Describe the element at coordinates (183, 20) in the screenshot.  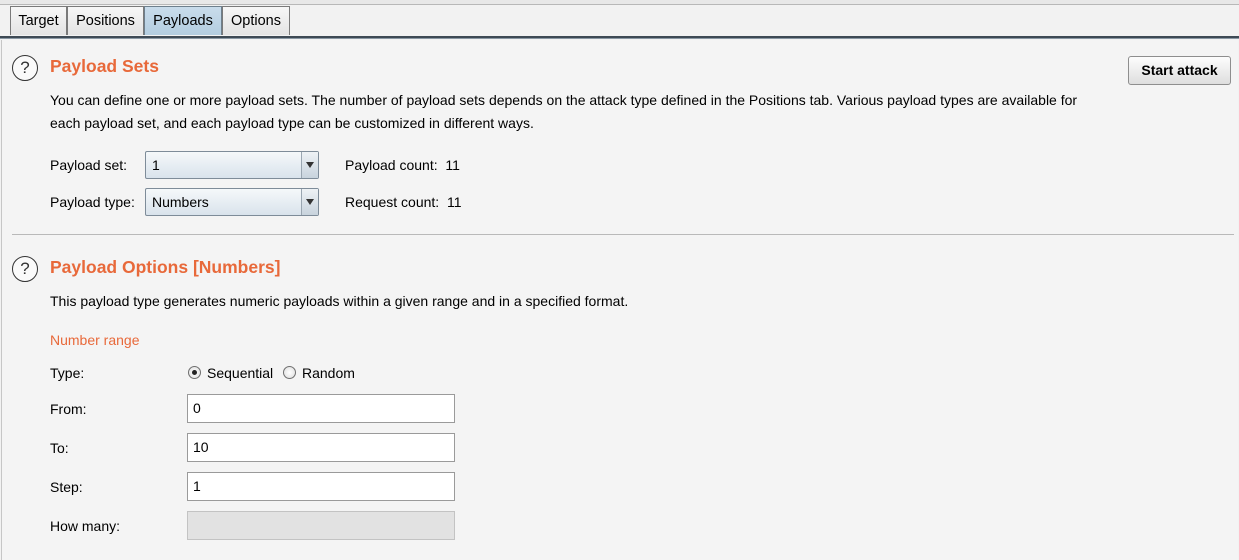
I see `tab-payloads: Payloads` at that location.